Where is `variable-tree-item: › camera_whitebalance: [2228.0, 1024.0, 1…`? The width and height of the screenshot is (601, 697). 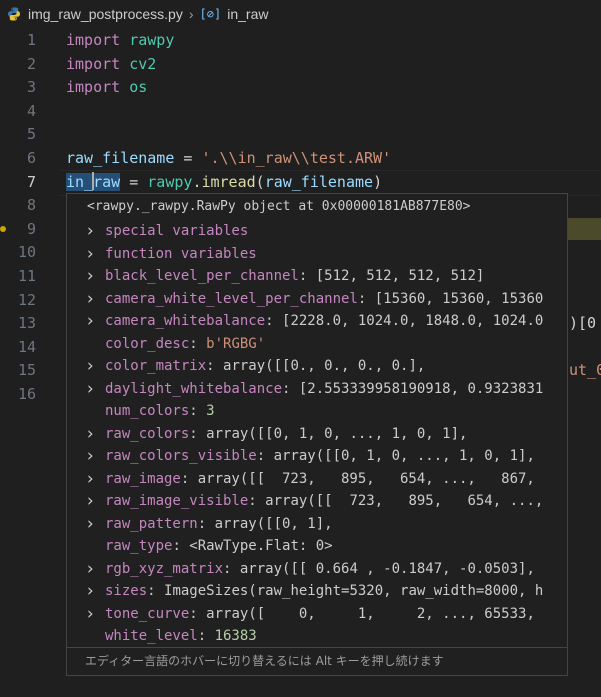 variable-tree-item: › camera_whitebalance: [2228.0, 1024.0, 1… is located at coordinates (317, 321).